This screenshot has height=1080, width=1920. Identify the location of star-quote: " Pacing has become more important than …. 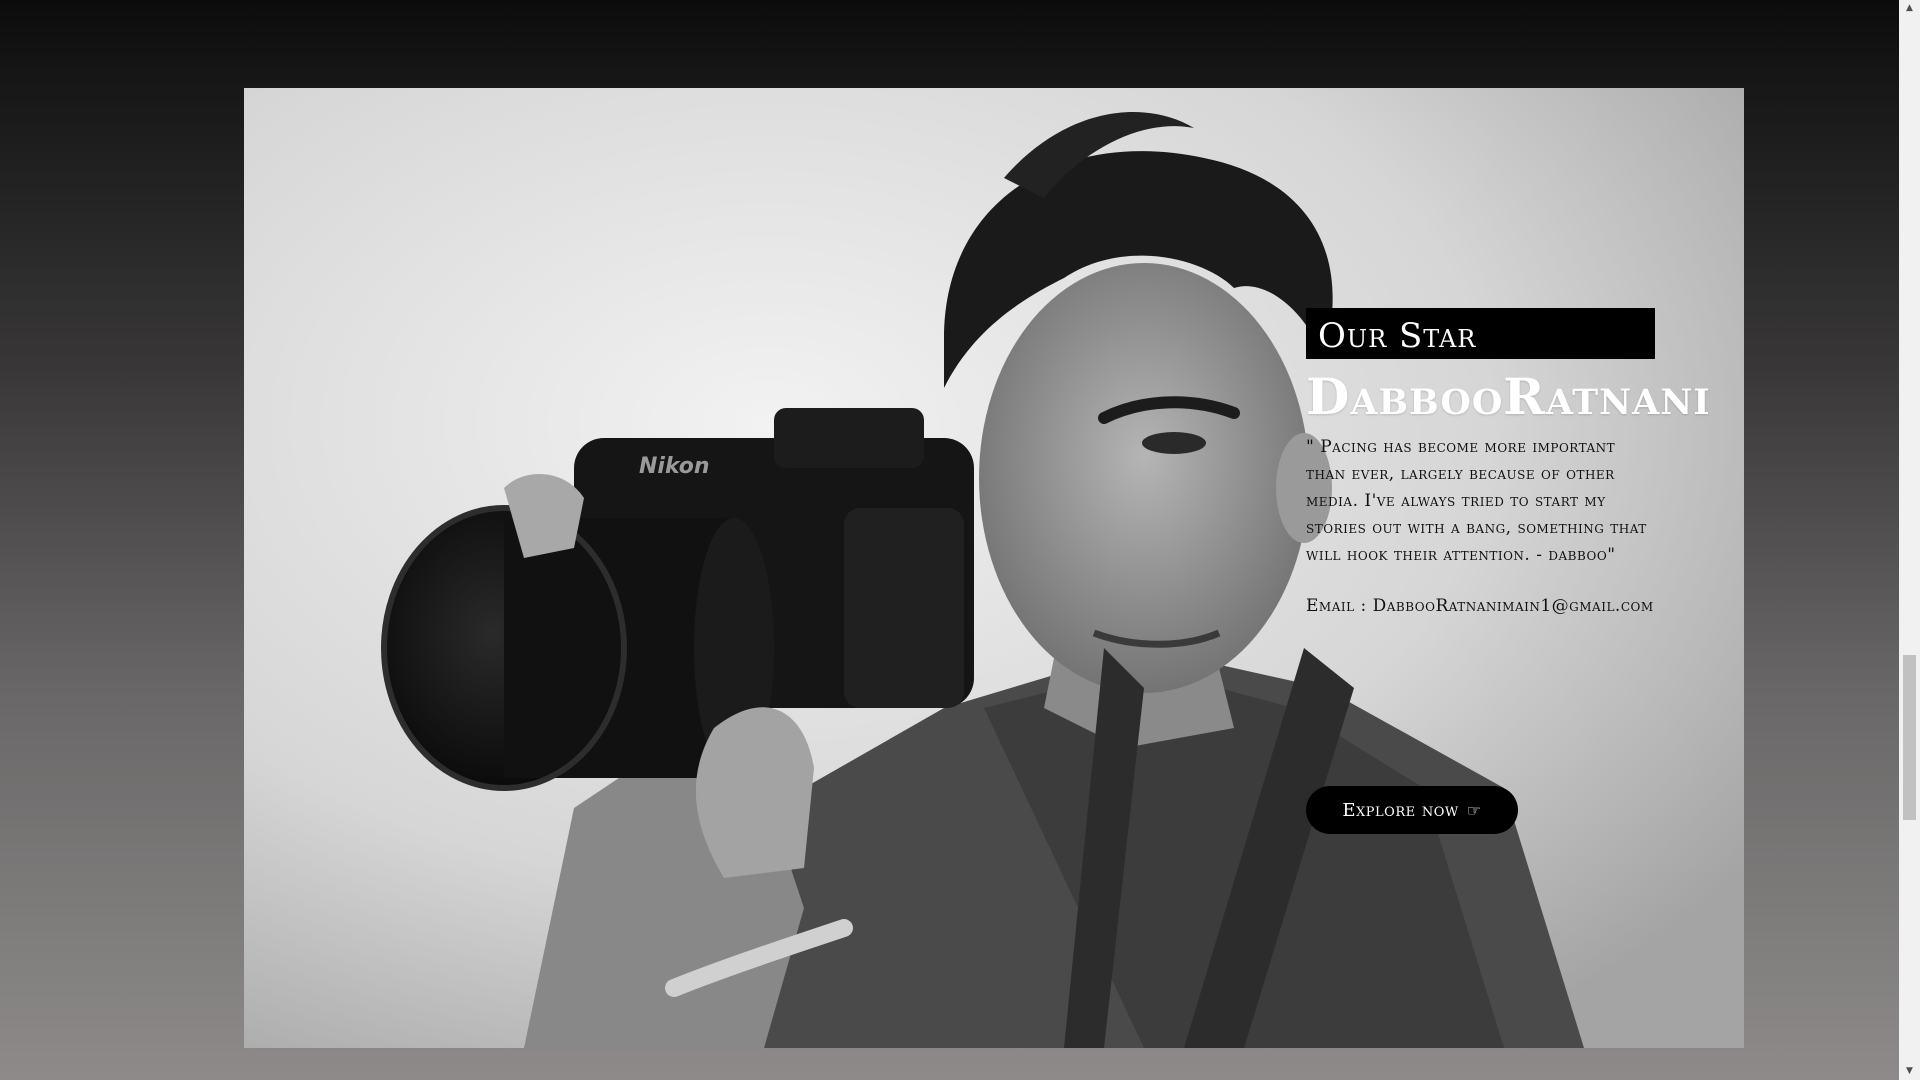
(1476, 501).